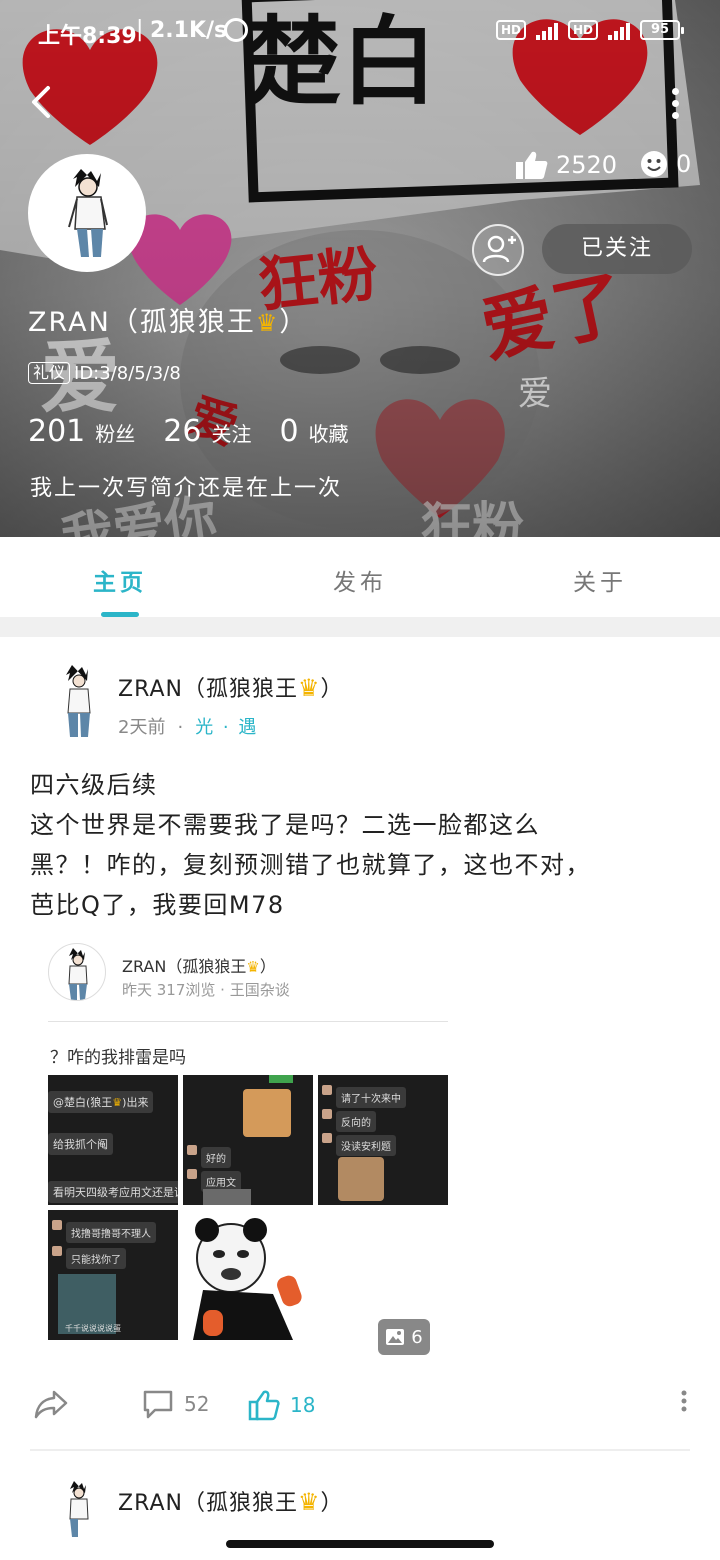  I want to click on post-body-line: 黑？！咋的，复刻预测错了也就算了，这也不对，, so click(310, 865).